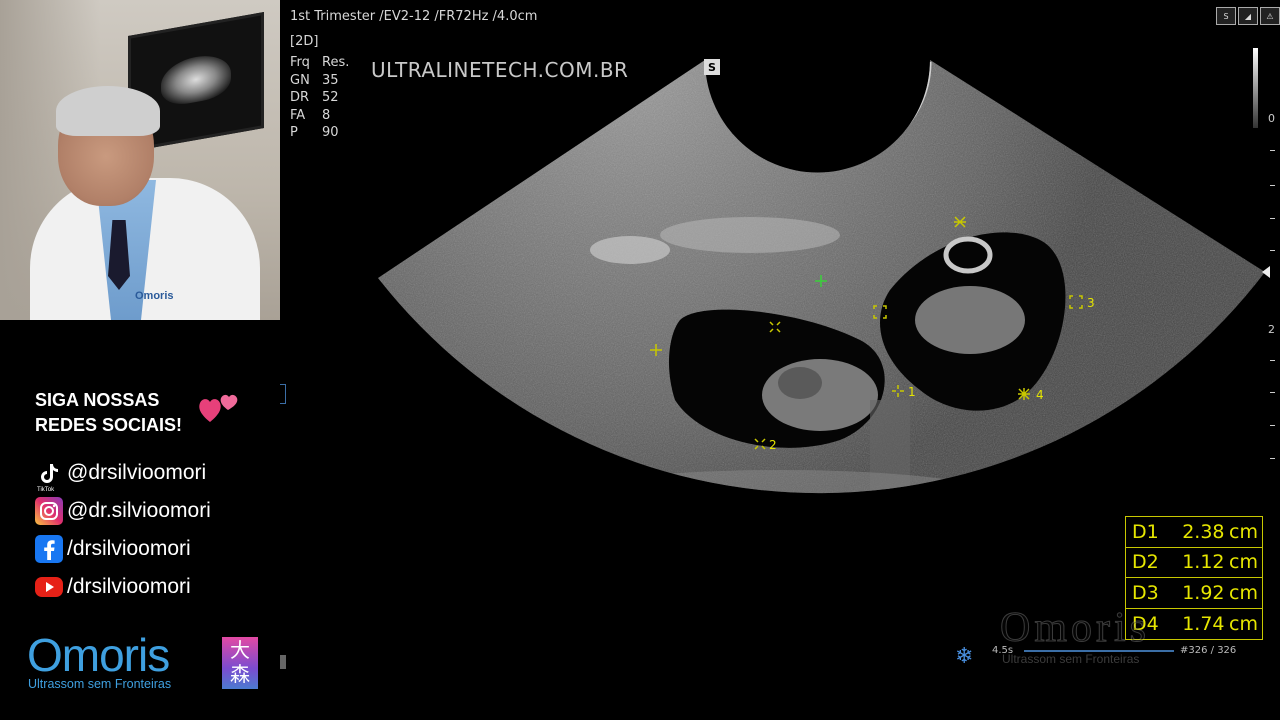 The width and height of the screenshot is (1280, 720). What do you see at coordinates (100, 684) in the screenshot?
I see `logo-tagline: Ultrassom sem Fronteiras` at bounding box center [100, 684].